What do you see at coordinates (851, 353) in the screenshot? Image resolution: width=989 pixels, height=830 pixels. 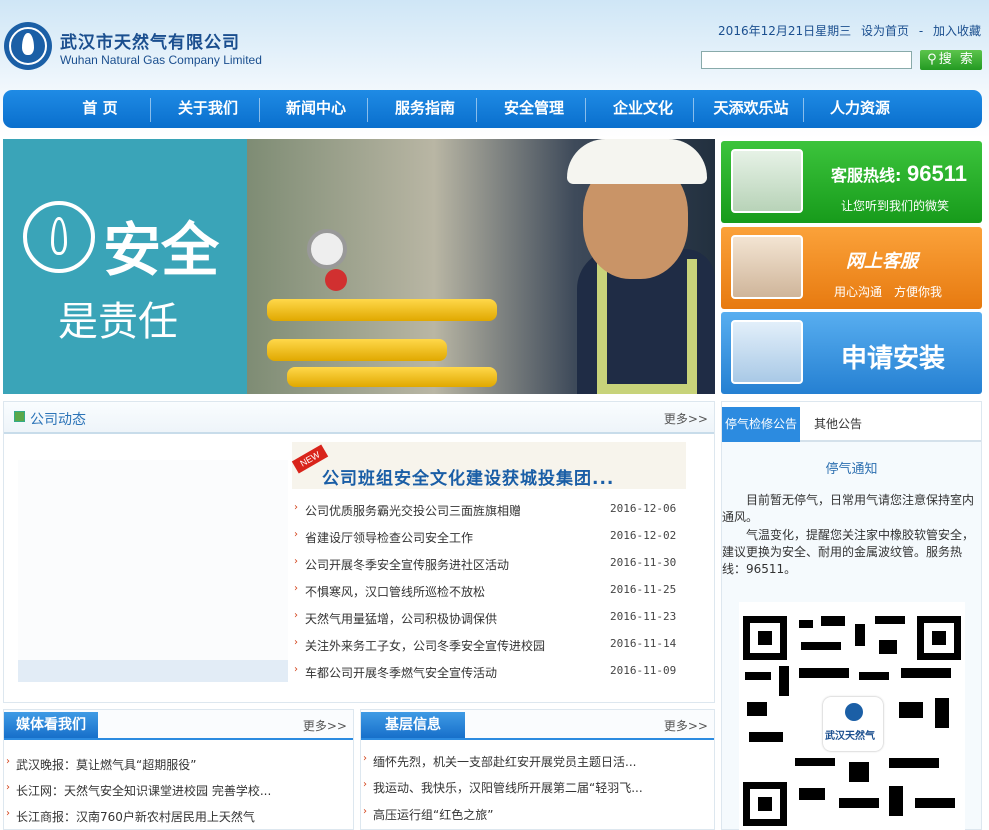 I see `apply-install-card: 申请安装` at bounding box center [851, 353].